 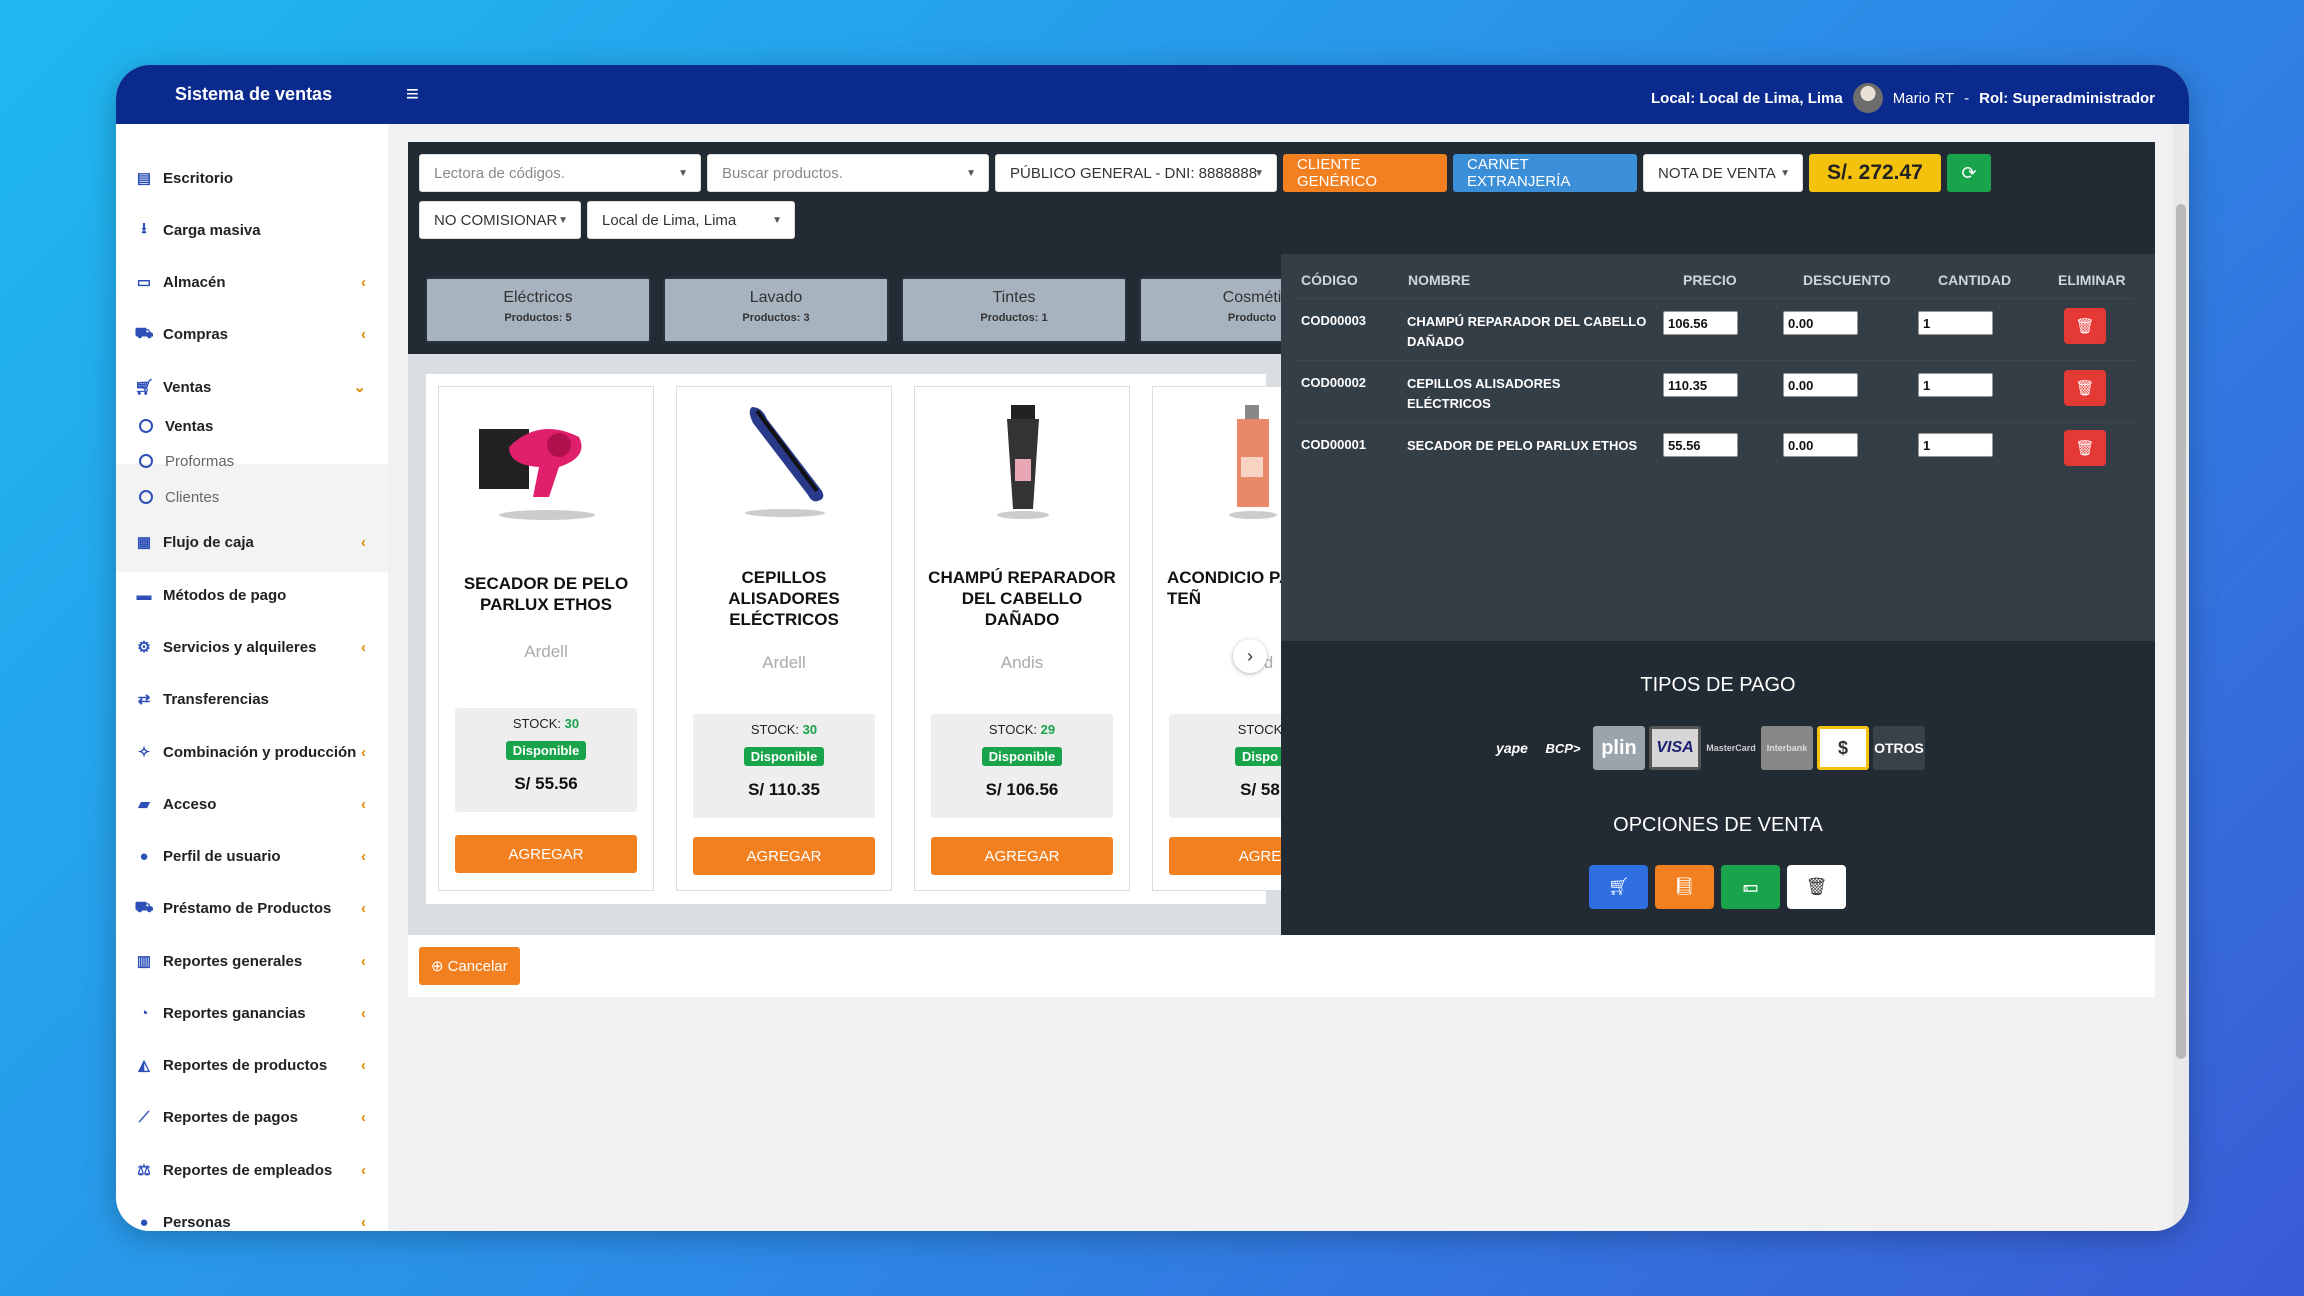 What do you see at coordinates (252, 699) in the screenshot?
I see `sidebar-item-transferencias: ⇄ Transferencias` at bounding box center [252, 699].